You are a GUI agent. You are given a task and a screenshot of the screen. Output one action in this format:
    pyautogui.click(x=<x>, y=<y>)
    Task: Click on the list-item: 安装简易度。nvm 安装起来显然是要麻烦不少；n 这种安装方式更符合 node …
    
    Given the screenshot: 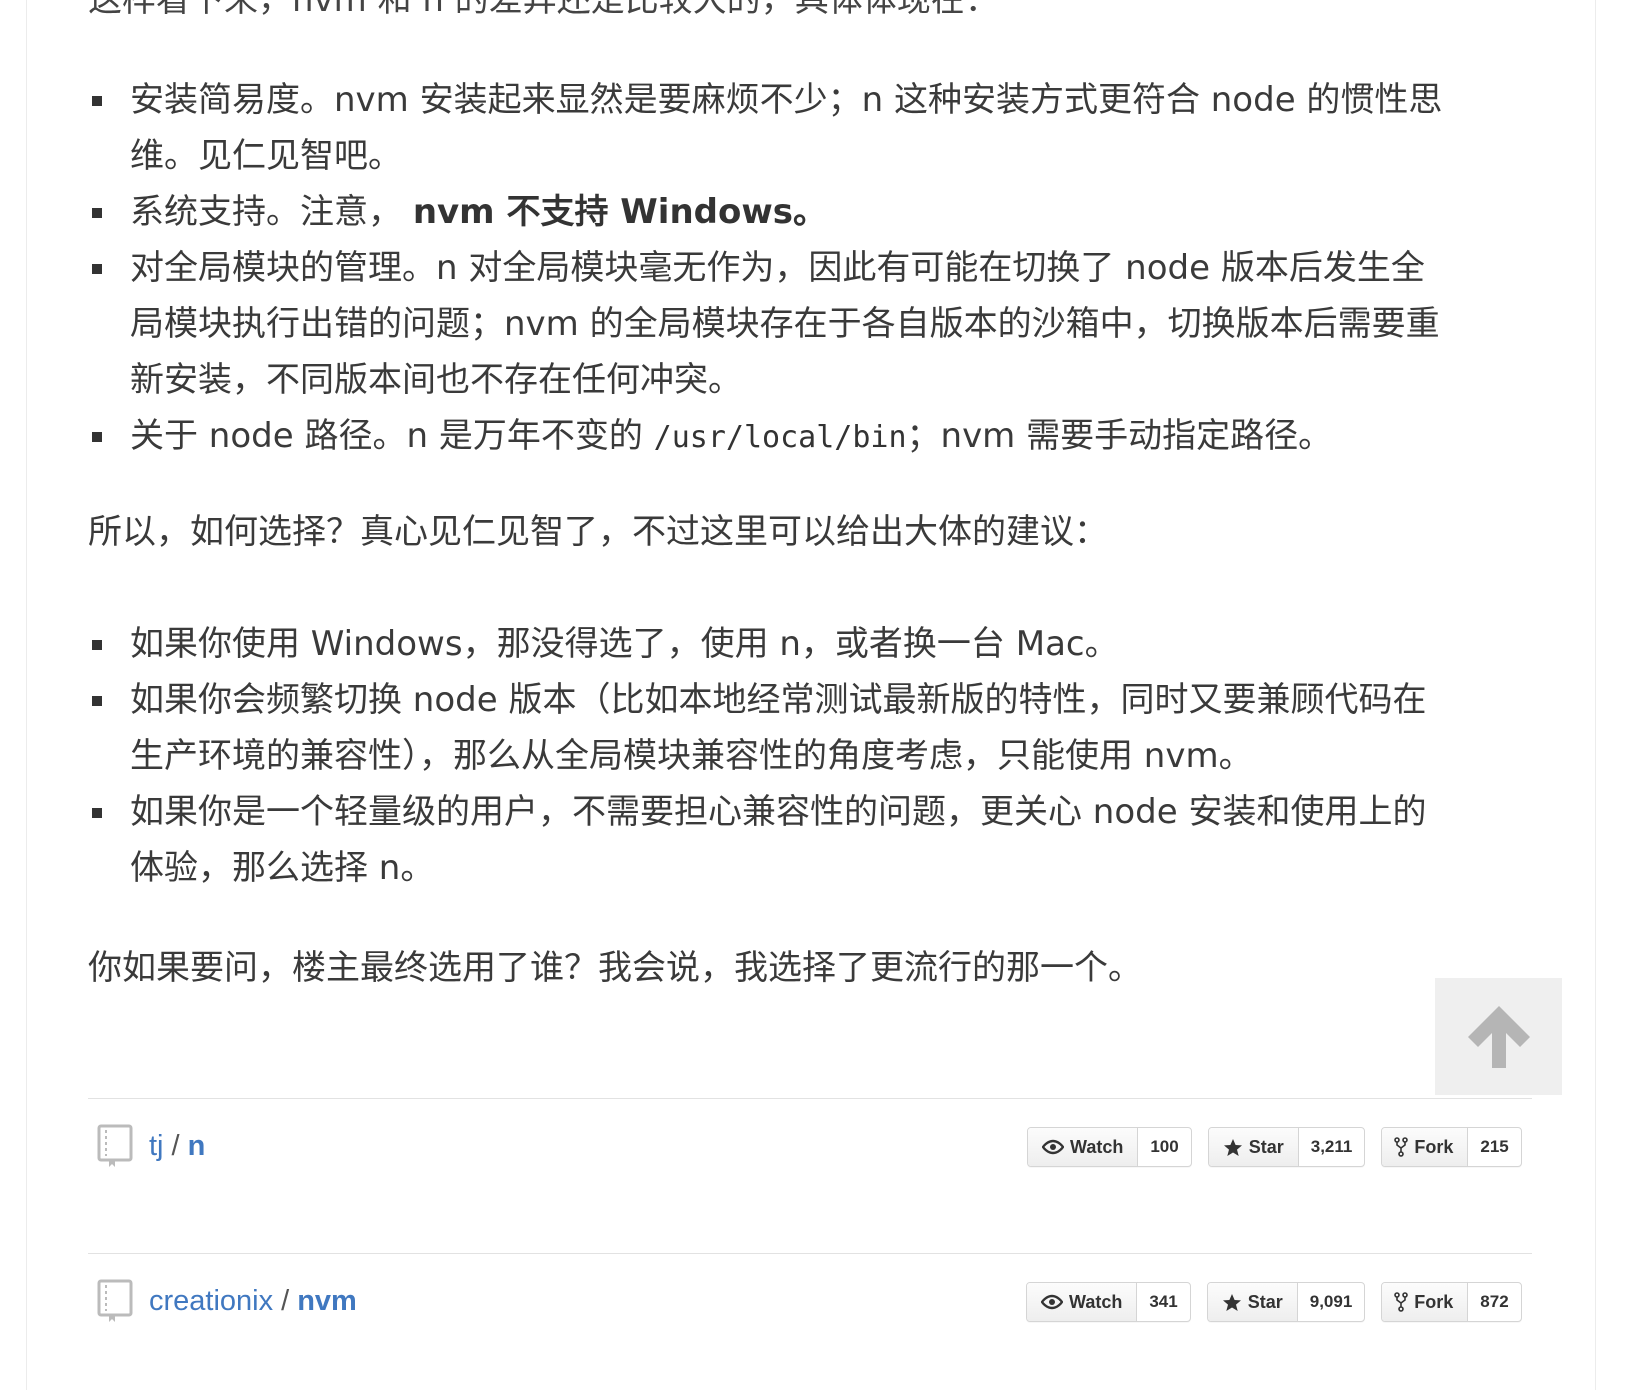 What is the action you would take?
    pyautogui.click(x=808, y=128)
    